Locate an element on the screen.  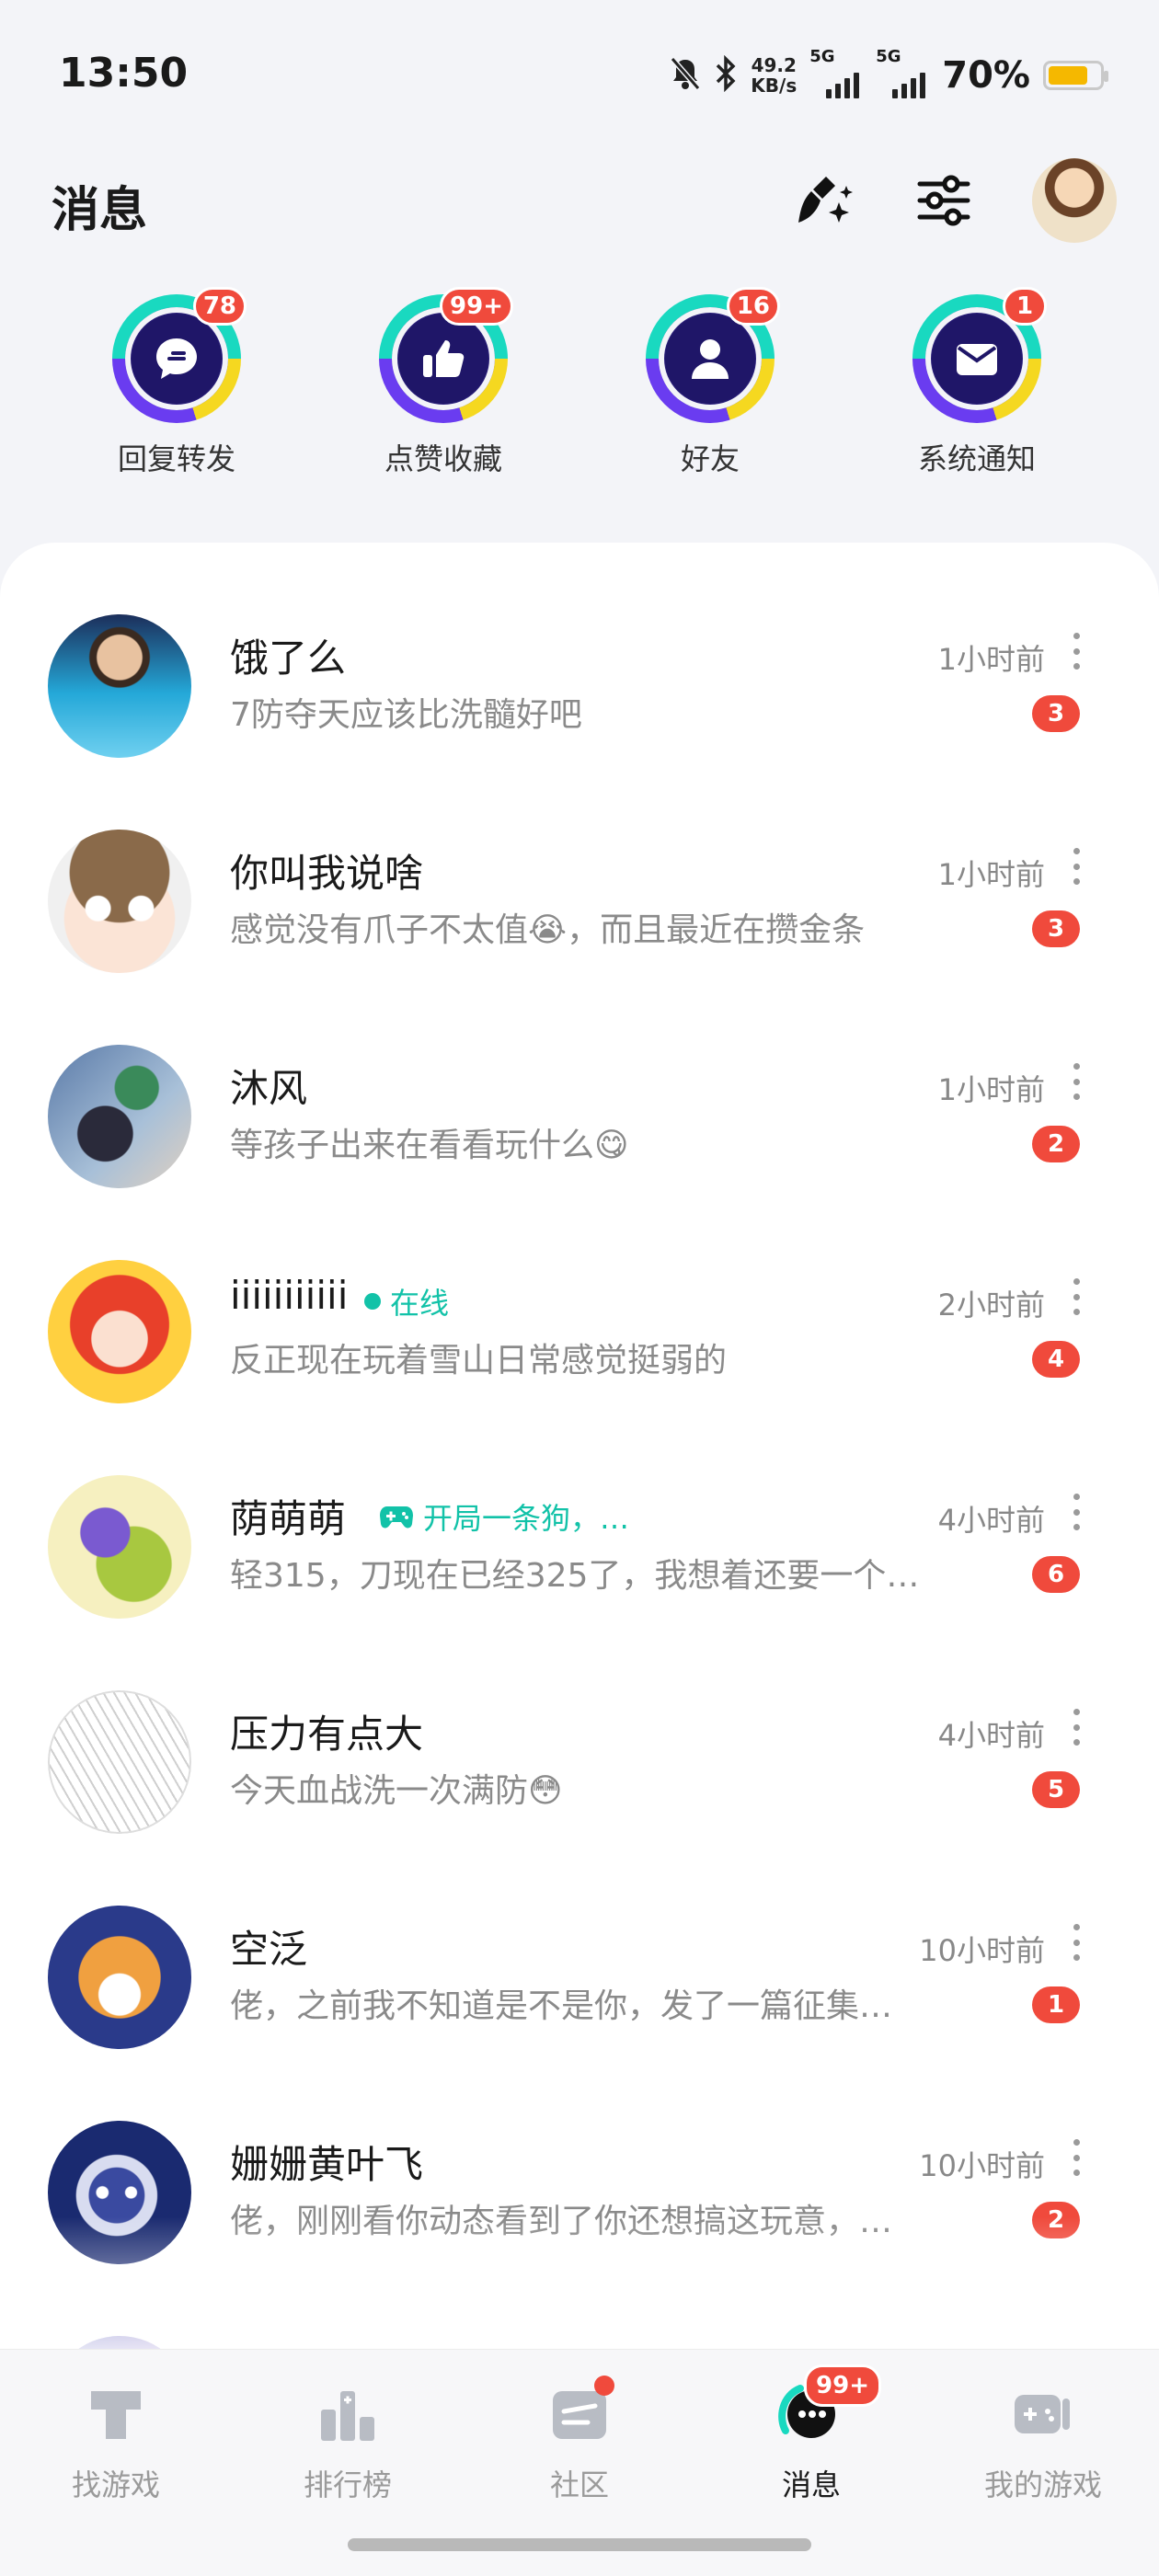
category-badge: 16 is located at coordinates (753, 307).